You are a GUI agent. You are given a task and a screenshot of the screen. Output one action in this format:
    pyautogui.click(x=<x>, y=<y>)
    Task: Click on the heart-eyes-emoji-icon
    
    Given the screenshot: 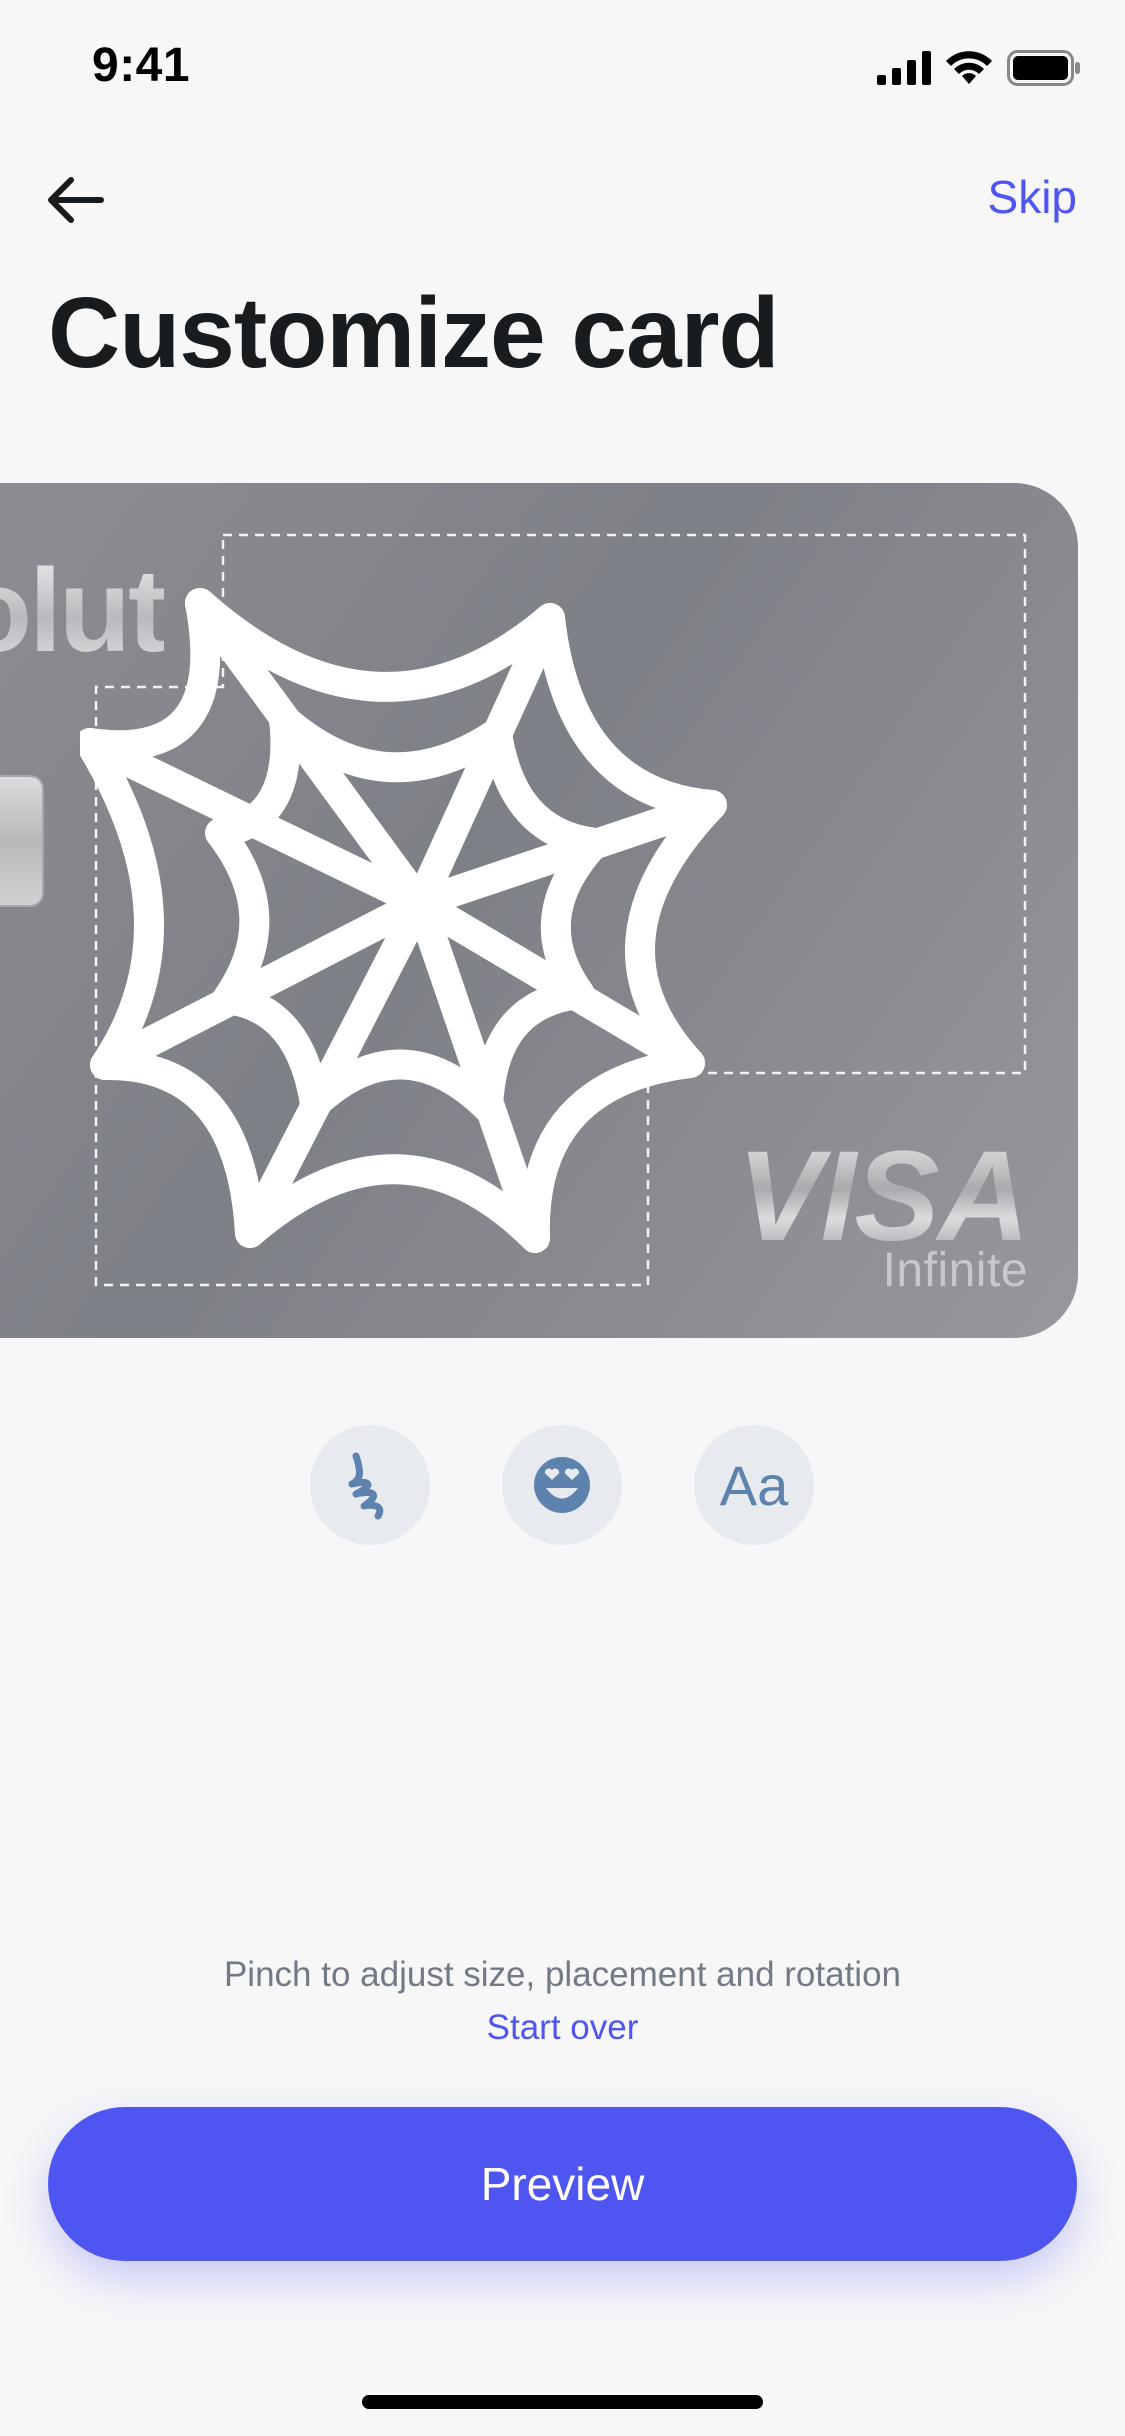 What is the action you would take?
    pyautogui.click(x=562, y=1485)
    